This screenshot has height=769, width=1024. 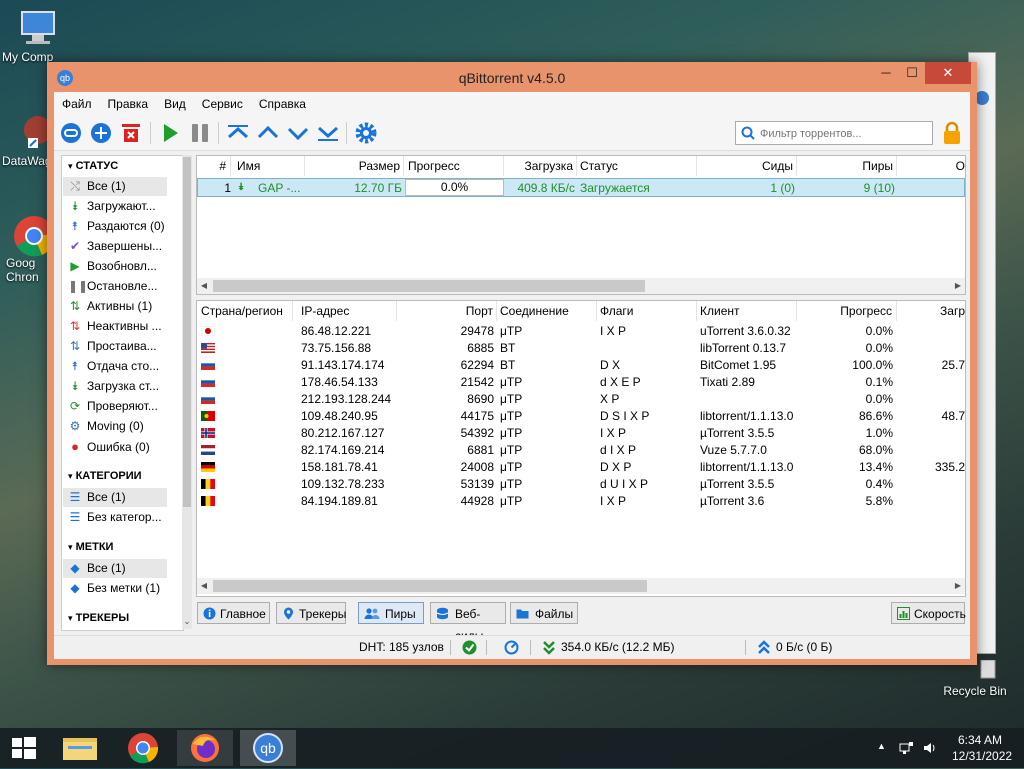 I want to click on tab-speed: Скорость, so click(x=928, y=613).